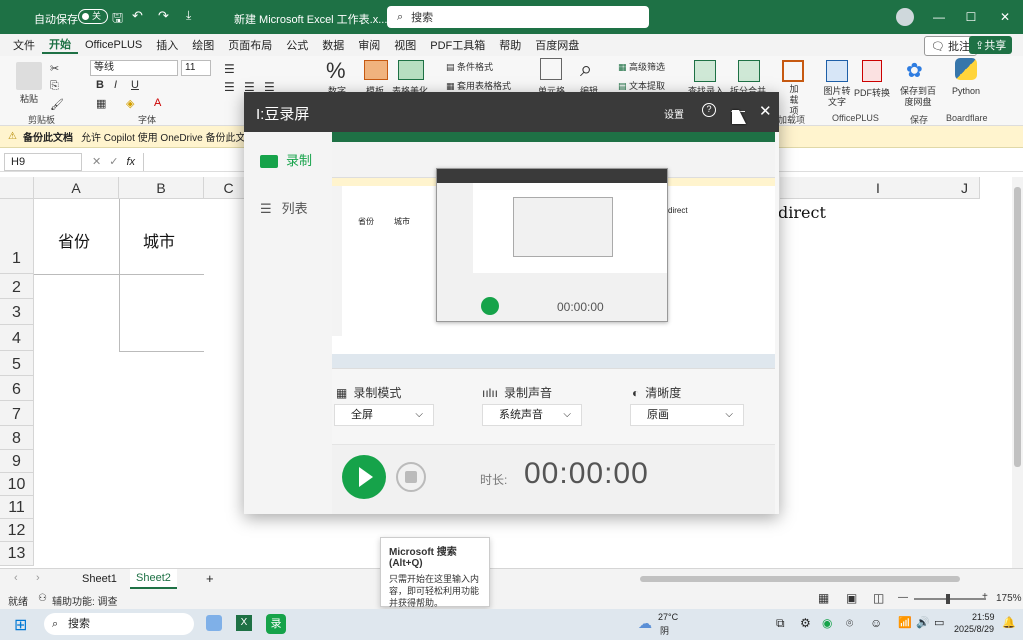  I want to click on row-header-3: 3, so click(17, 312).